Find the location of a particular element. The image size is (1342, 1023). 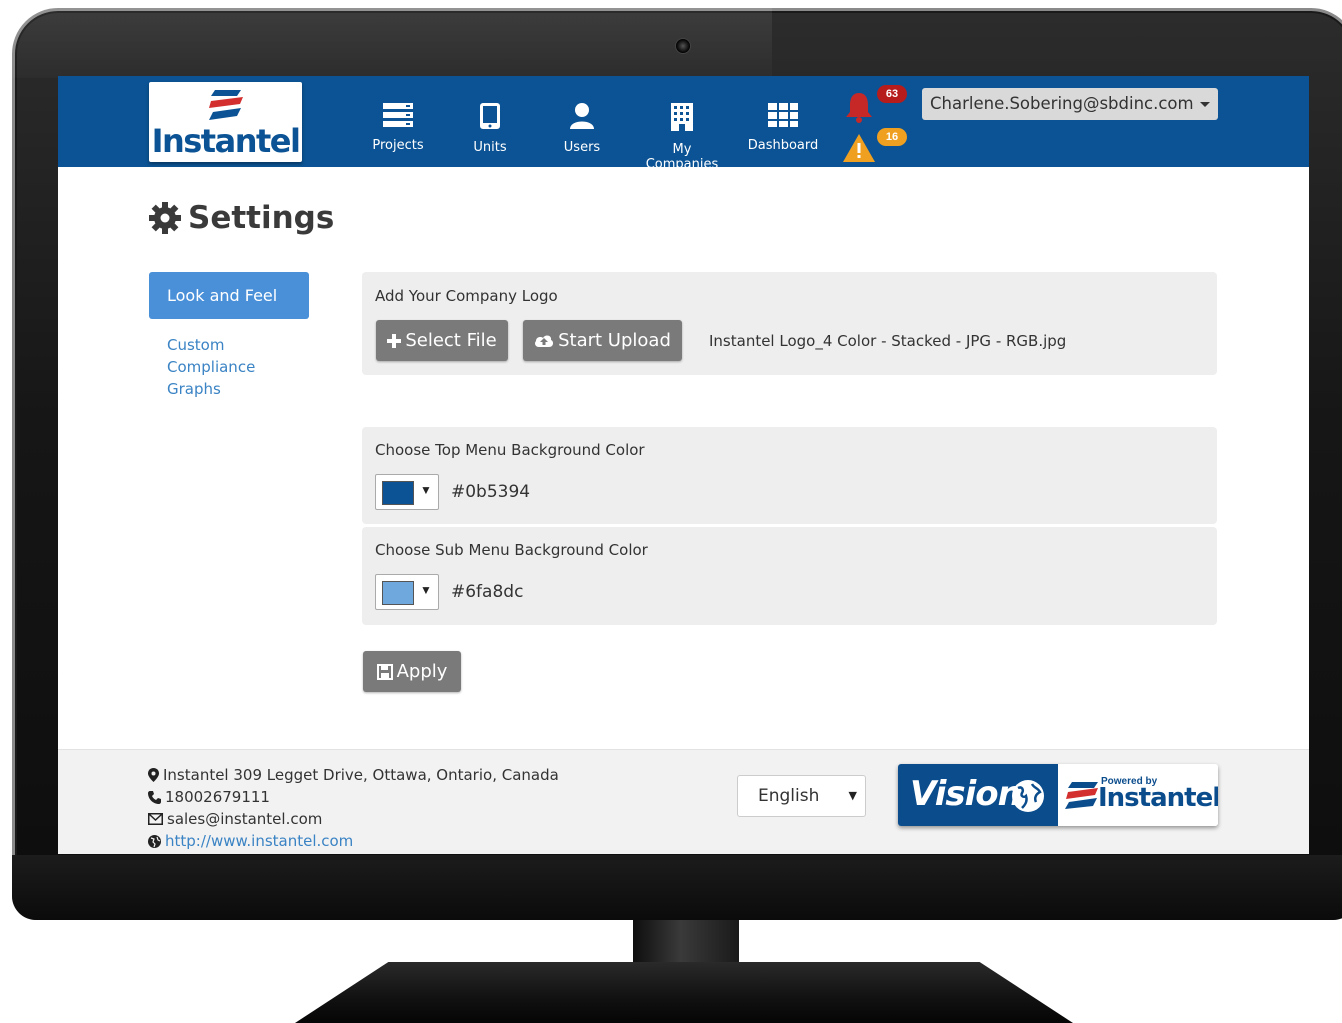

webcam is located at coordinates (683, 46).